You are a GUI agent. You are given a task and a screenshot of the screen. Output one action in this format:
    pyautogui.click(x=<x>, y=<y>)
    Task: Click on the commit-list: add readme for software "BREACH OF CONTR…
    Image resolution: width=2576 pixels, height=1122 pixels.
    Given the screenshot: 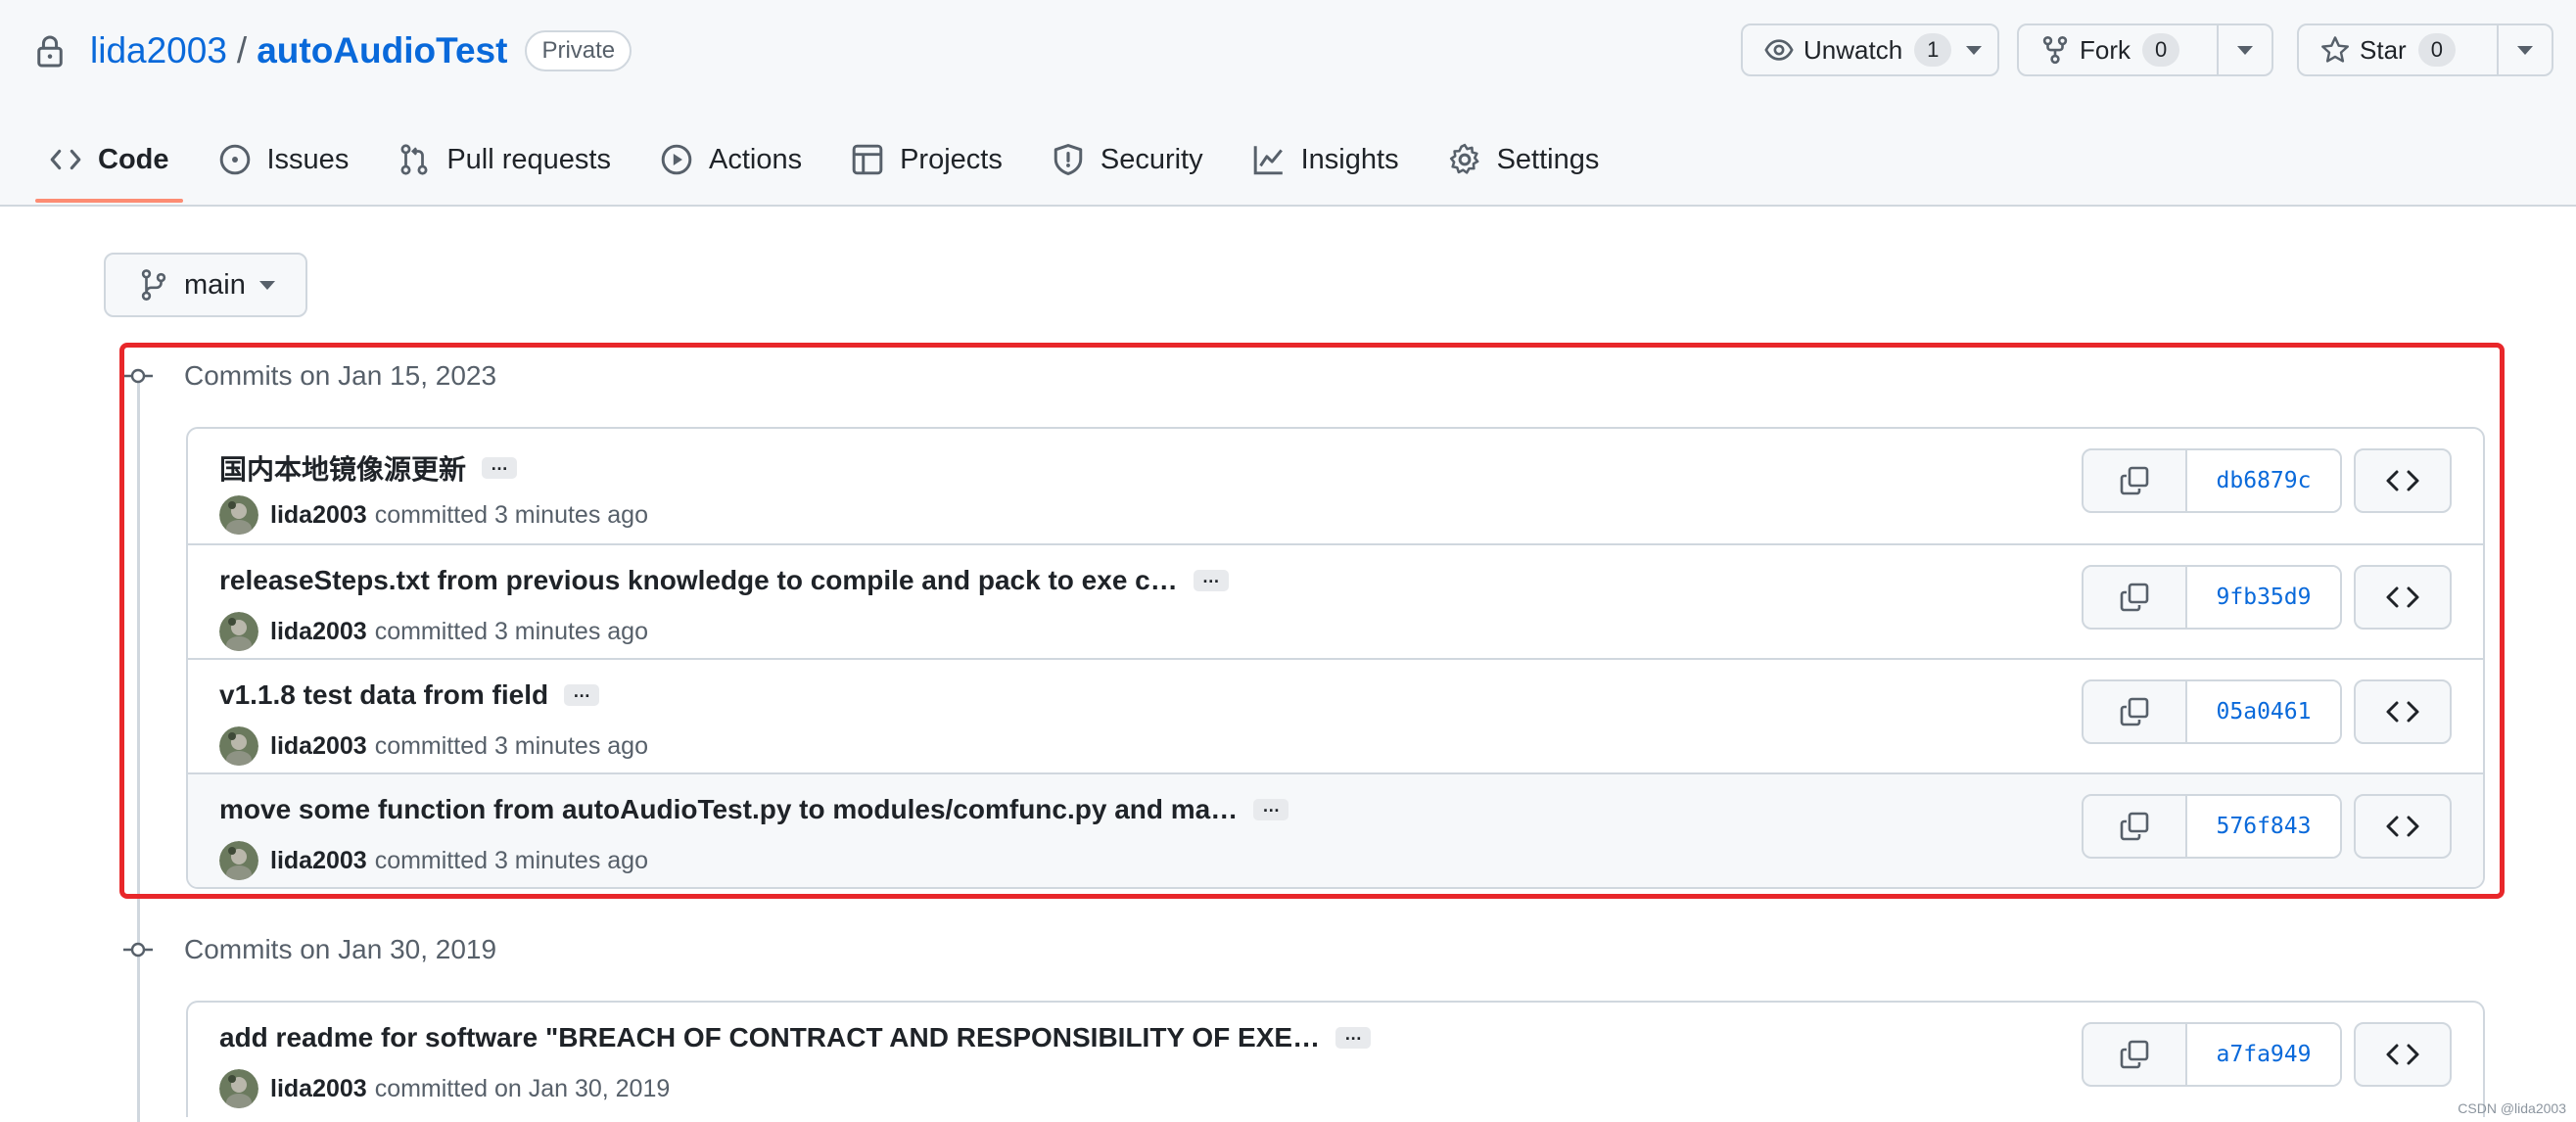 What is the action you would take?
    pyautogui.click(x=1335, y=1059)
    